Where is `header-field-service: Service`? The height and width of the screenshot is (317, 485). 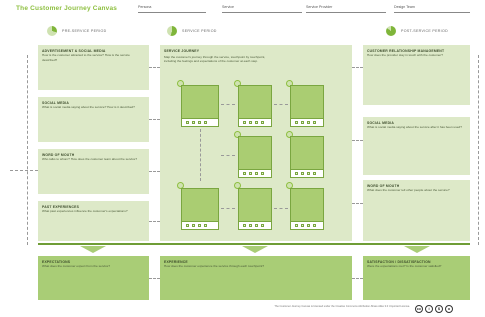 header-field-service: Service is located at coordinates (228, 7).